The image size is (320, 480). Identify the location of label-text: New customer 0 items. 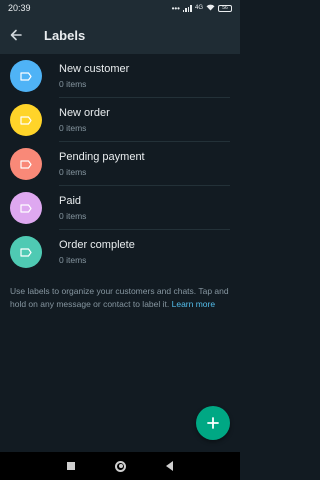
(144, 76).